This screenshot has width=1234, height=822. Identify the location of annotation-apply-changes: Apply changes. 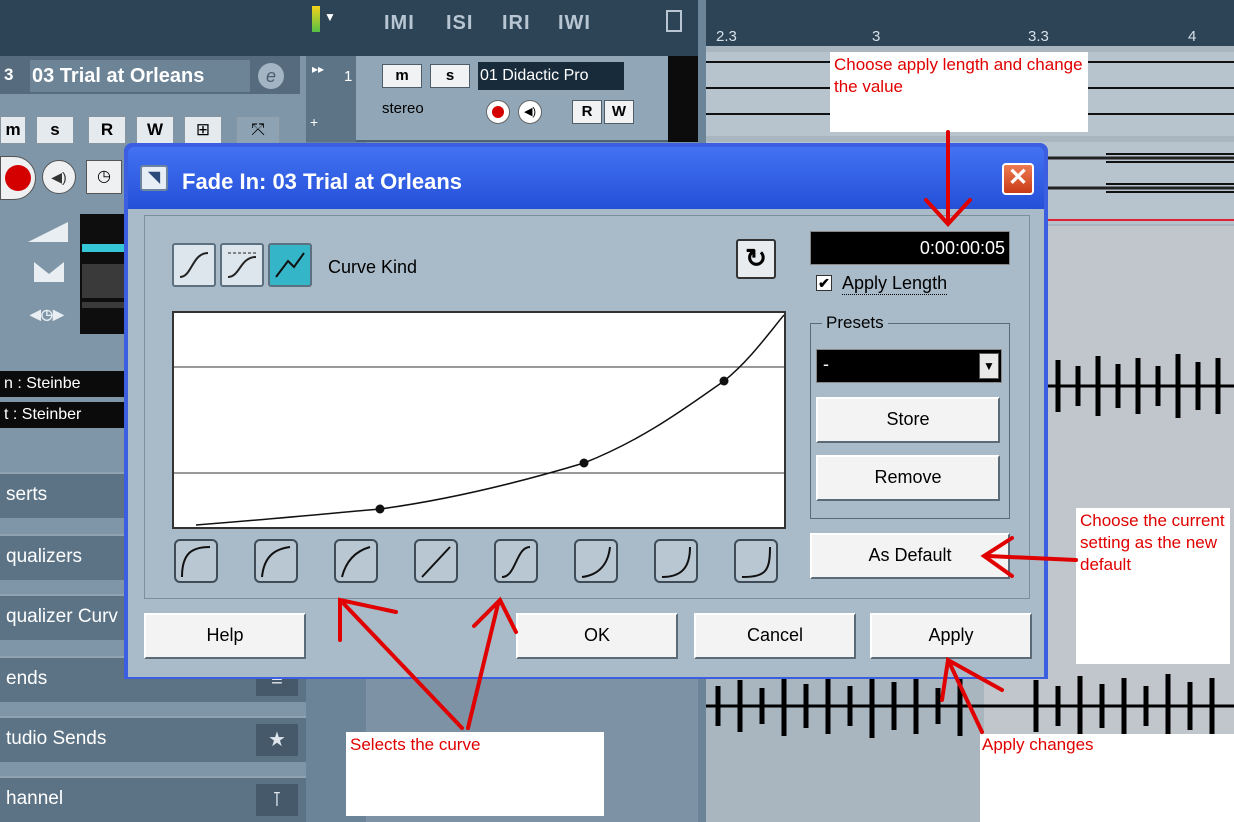
(1107, 778).